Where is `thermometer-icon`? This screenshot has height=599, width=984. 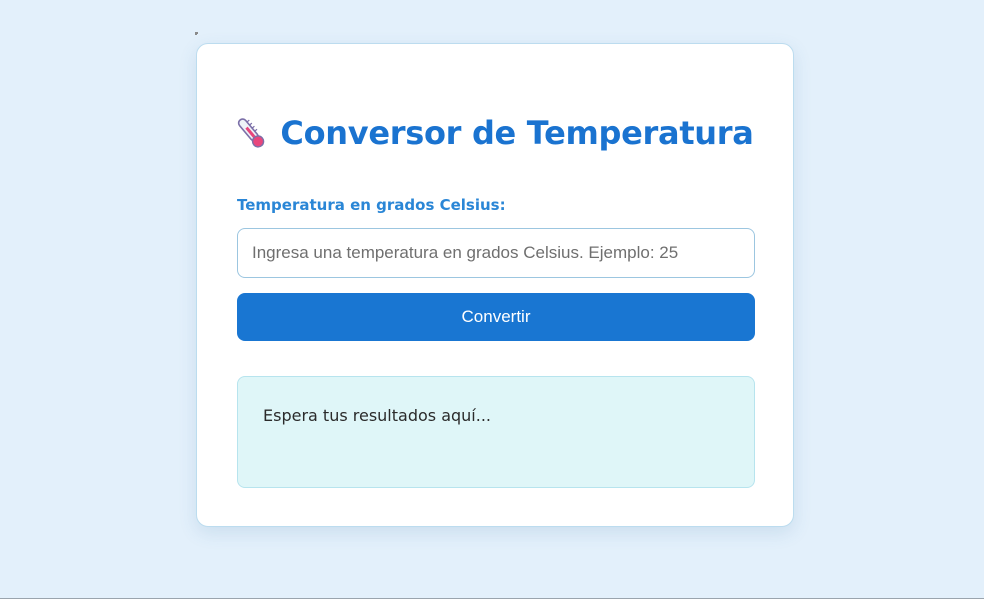
thermometer-icon is located at coordinates (251, 133).